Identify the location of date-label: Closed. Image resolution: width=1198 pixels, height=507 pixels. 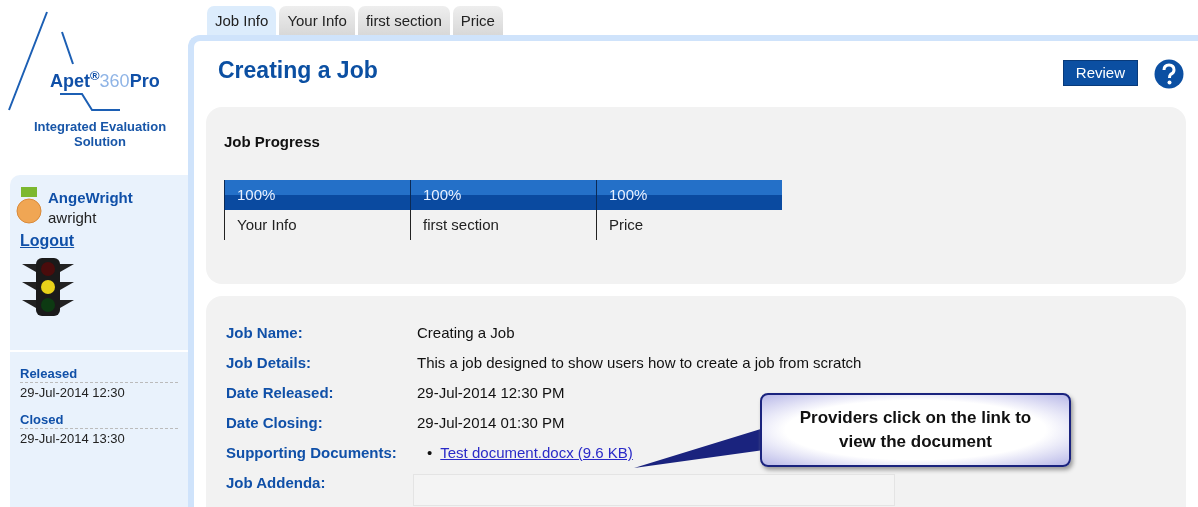
(99, 420).